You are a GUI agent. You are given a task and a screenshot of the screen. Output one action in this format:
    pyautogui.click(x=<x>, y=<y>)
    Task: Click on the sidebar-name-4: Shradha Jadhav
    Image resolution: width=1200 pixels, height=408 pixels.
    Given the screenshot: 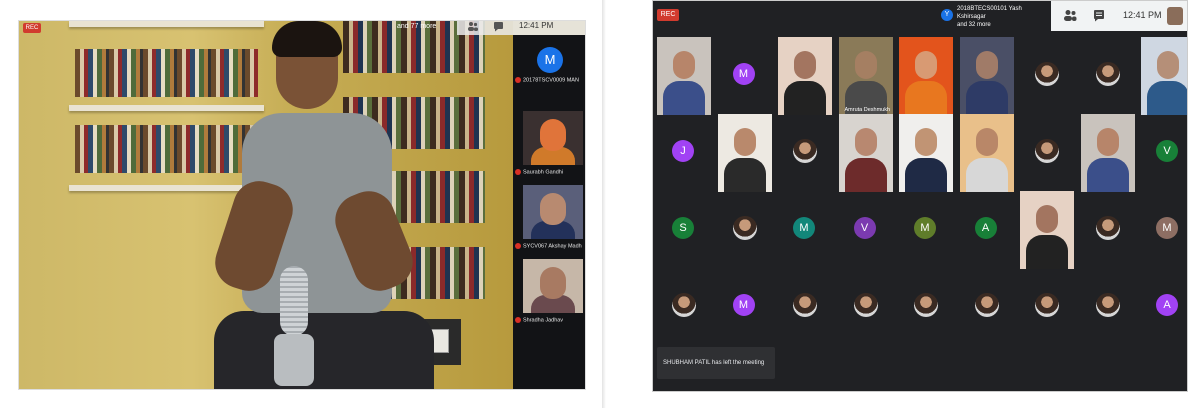 What is the action you would take?
    pyautogui.click(x=550, y=320)
    